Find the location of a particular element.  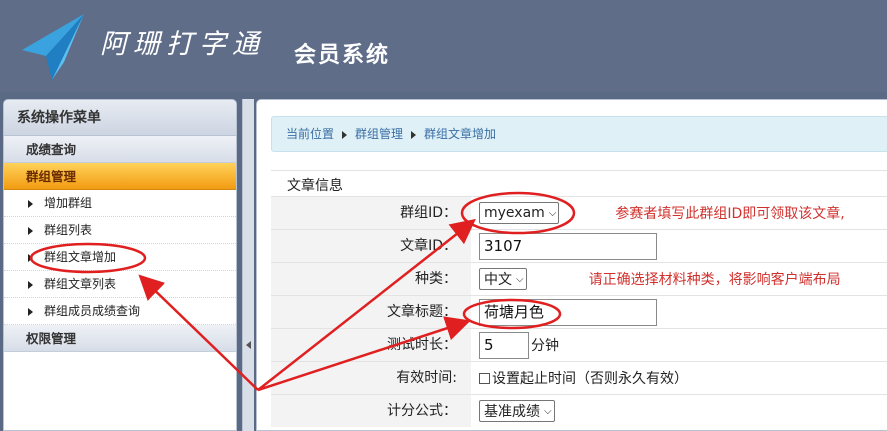

valid-time-row: 有效时间: 设置起止时间（否则永久有效） is located at coordinates (579, 377).